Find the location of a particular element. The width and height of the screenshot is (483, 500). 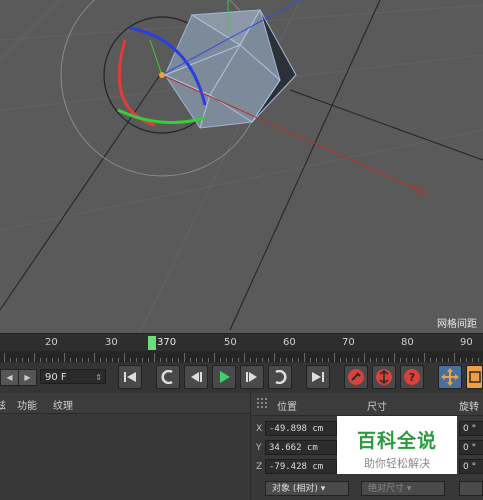

y-axis-handle-inner is located at coordinates (156, 57).